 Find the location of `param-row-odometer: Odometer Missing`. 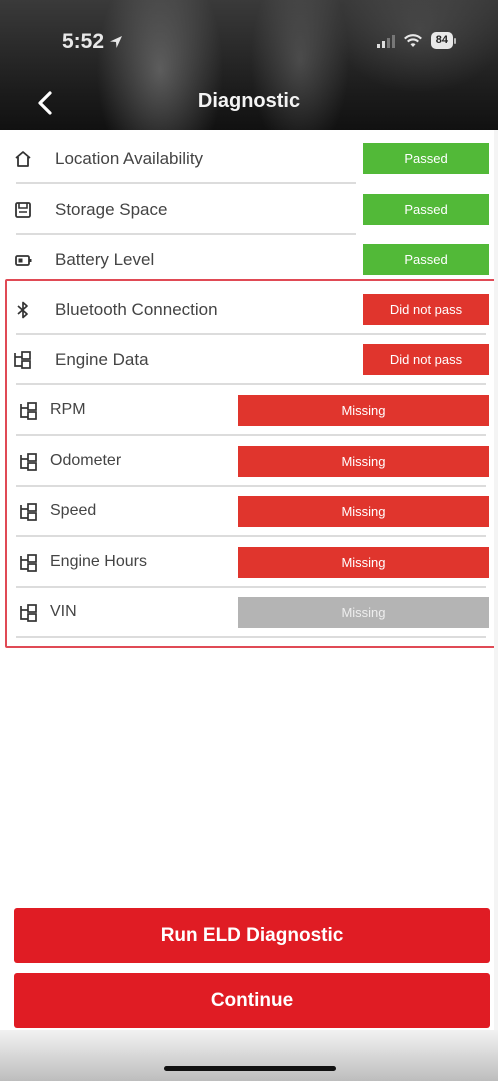

param-row-odometer: Odometer Missing is located at coordinates (251, 462).